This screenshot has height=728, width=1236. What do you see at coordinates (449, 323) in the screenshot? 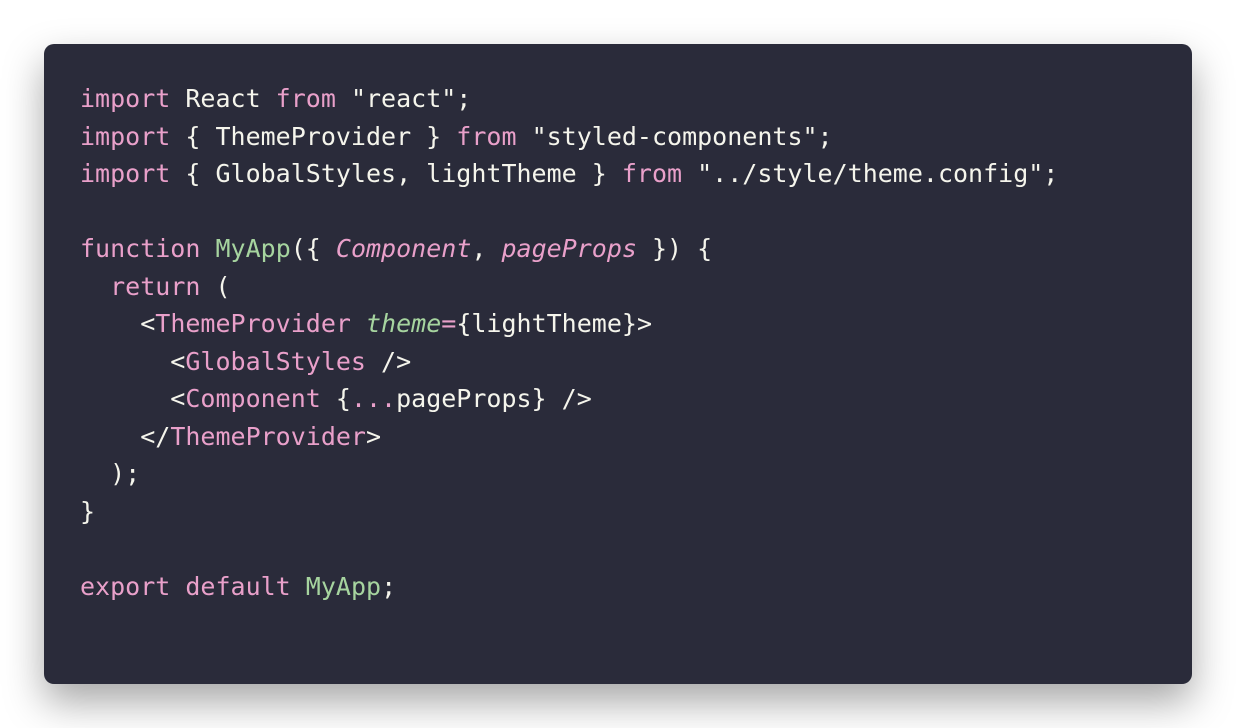
I see `code-token: =` at bounding box center [449, 323].